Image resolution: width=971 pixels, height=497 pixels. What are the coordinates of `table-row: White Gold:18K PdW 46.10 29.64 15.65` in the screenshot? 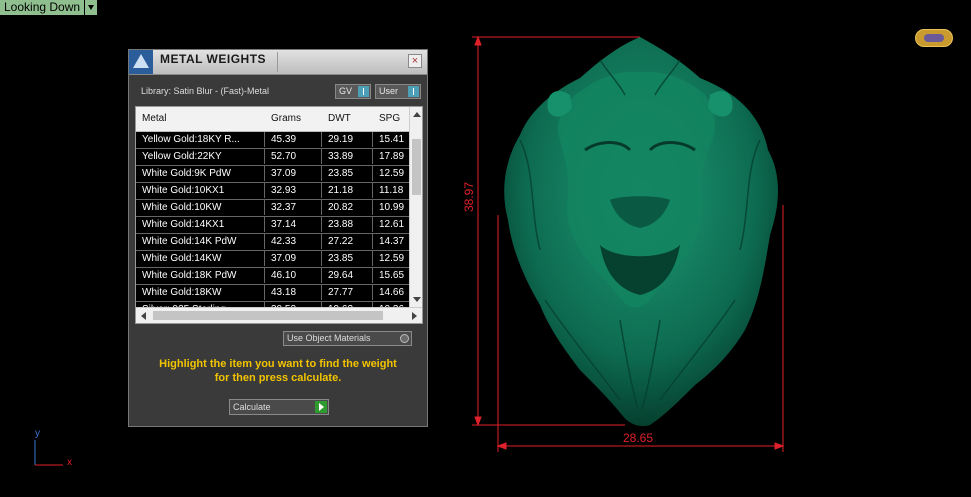 It's located at (272, 276).